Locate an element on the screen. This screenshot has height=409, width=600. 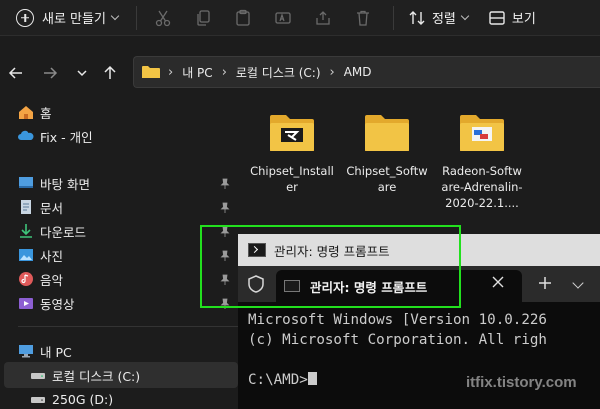
video-icon is located at coordinates (26, 303).